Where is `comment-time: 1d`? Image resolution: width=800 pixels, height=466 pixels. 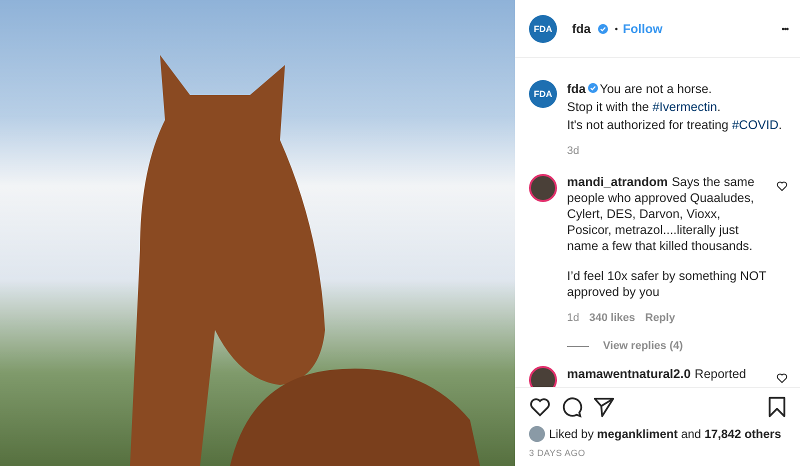 comment-time: 1d is located at coordinates (573, 318).